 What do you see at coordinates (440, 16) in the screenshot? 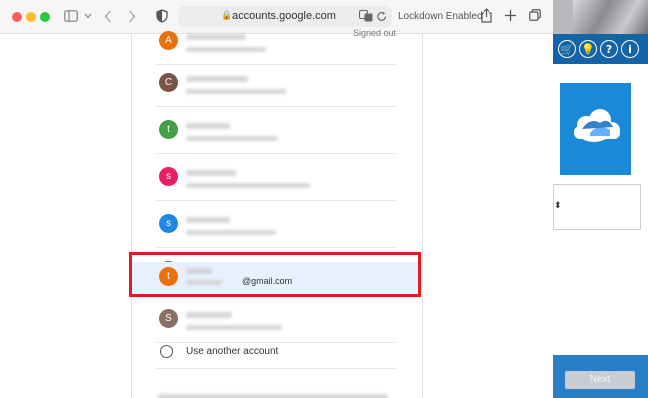
I see `lockdown-status: Lockdown Enabled` at bounding box center [440, 16].